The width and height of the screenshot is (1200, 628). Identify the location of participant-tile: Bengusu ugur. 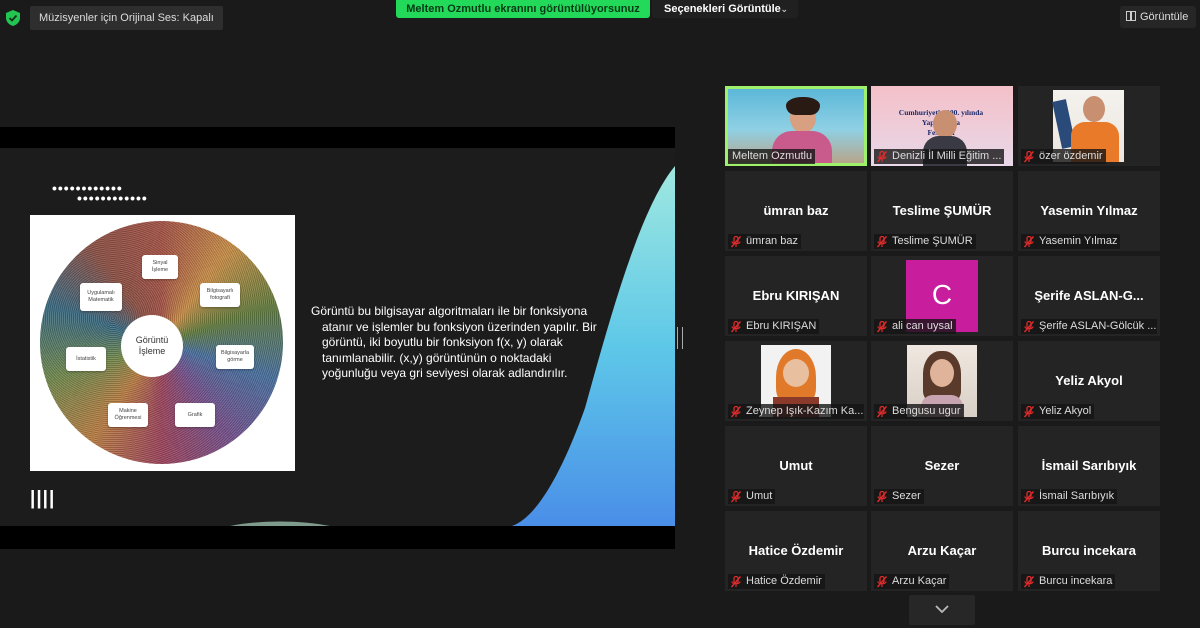
(942, 381).